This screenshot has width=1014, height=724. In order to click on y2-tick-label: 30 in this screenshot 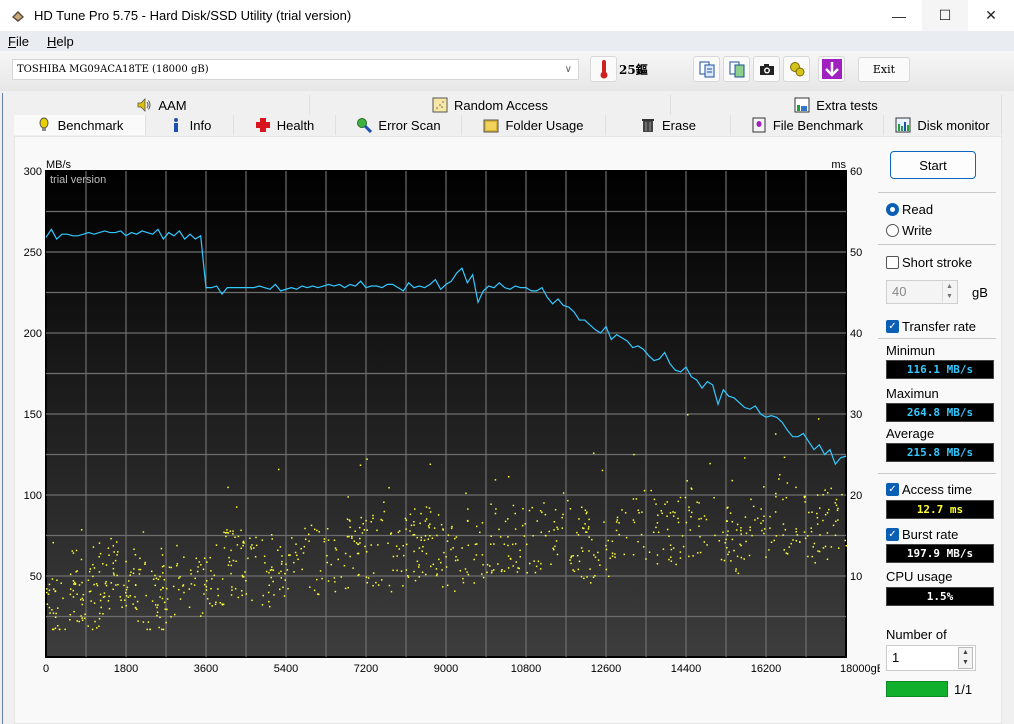, I will do `click(856, 415)`.